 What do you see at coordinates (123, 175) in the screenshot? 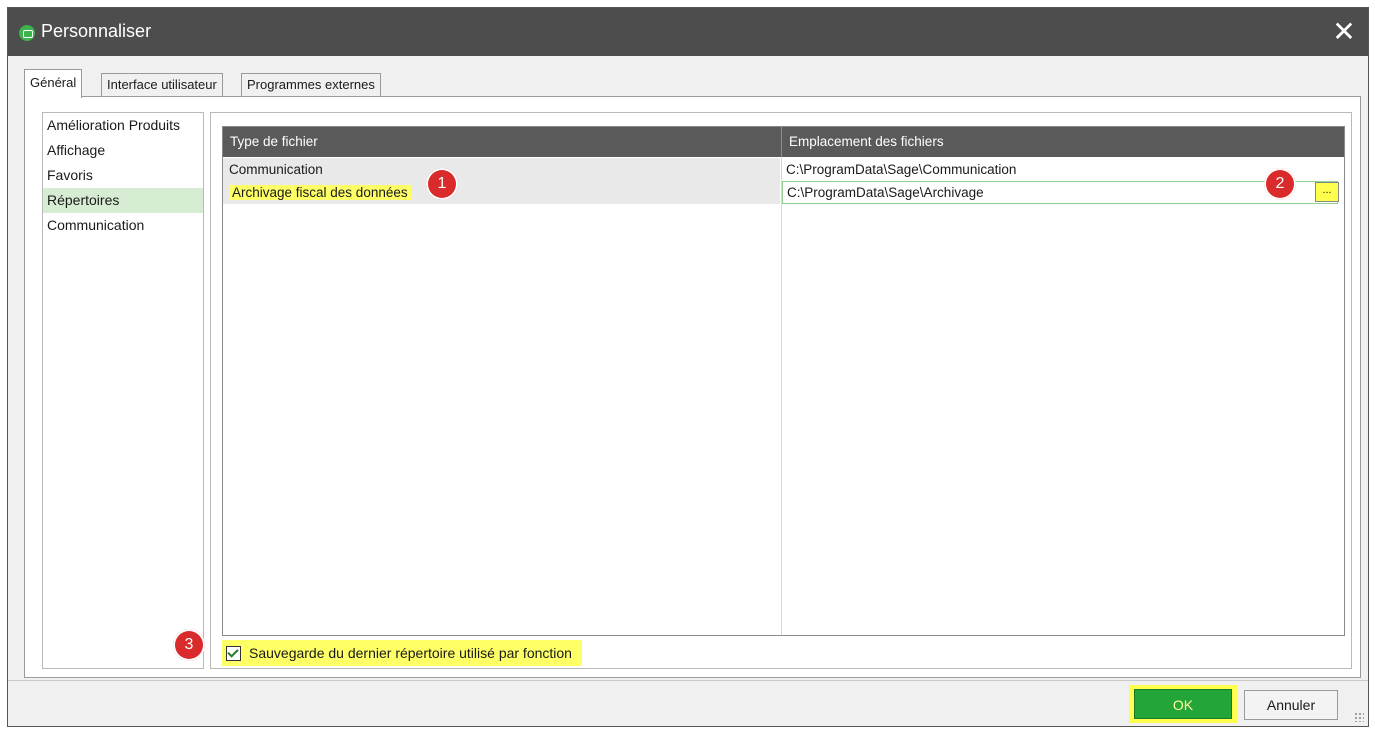
I see `category-favoris: Favoris` at bounding box center [123, 175].